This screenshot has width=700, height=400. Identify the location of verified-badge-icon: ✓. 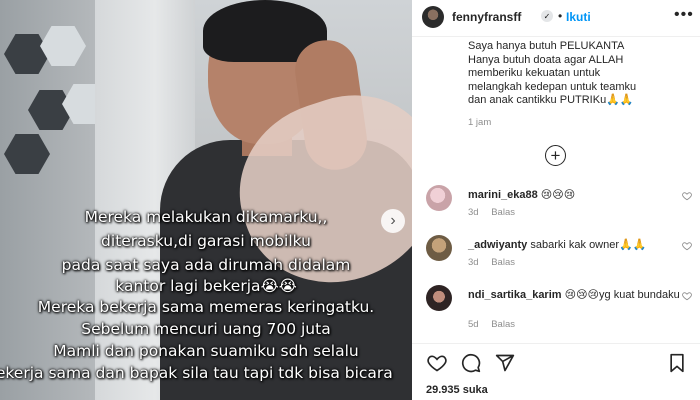
(547, 16).